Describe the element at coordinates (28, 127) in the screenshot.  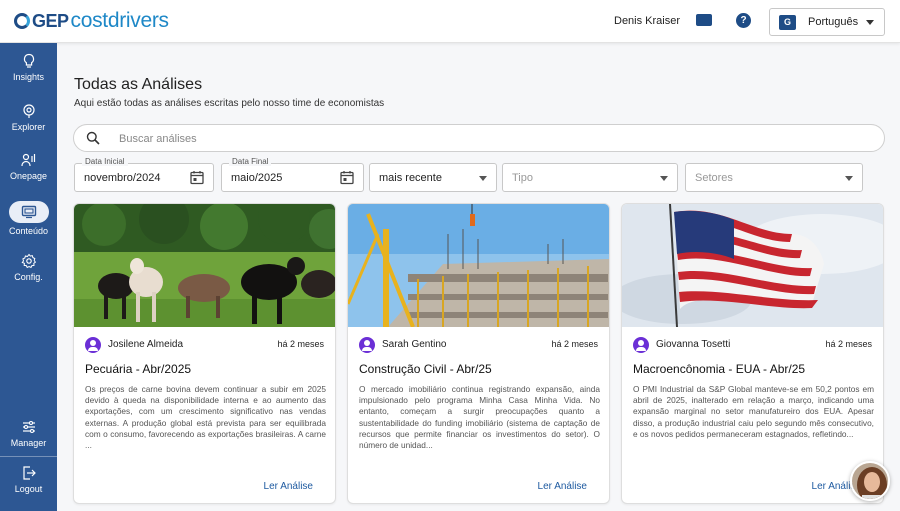
I see `sidebar-item-label: Explorer` at that location.